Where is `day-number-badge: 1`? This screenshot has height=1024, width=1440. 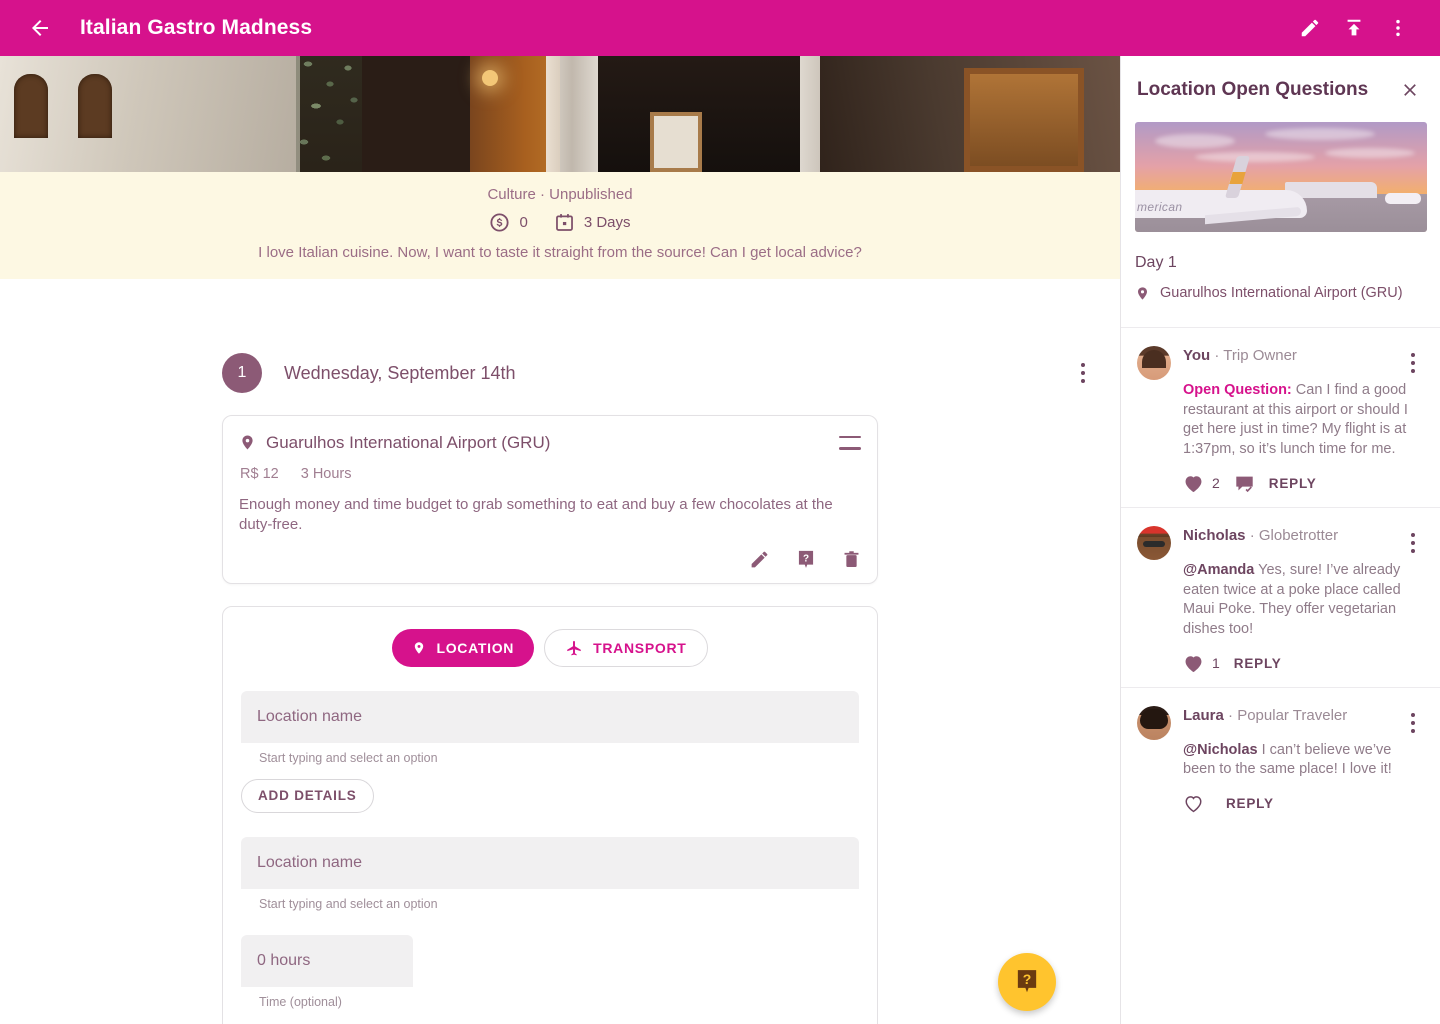 day-number-badge: 1 is located at coordinates (242, 373).